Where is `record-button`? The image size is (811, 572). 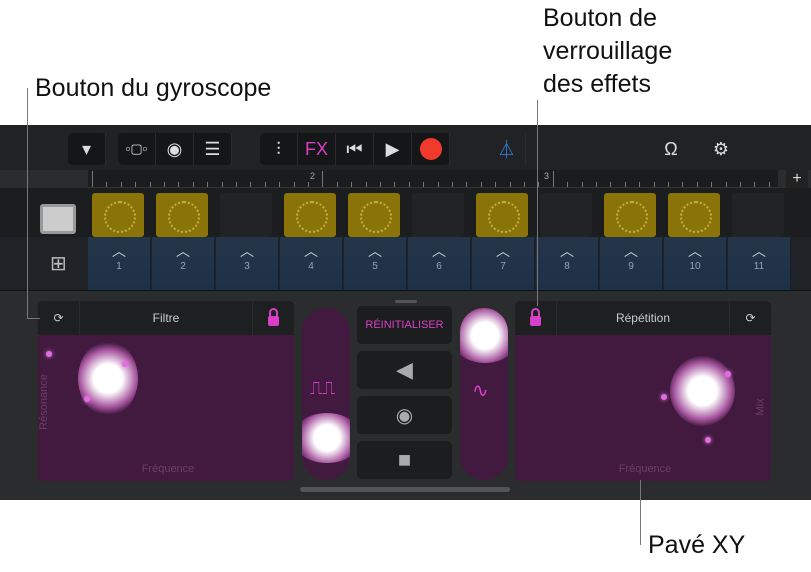 record-button is located at coordinates (431, 149).